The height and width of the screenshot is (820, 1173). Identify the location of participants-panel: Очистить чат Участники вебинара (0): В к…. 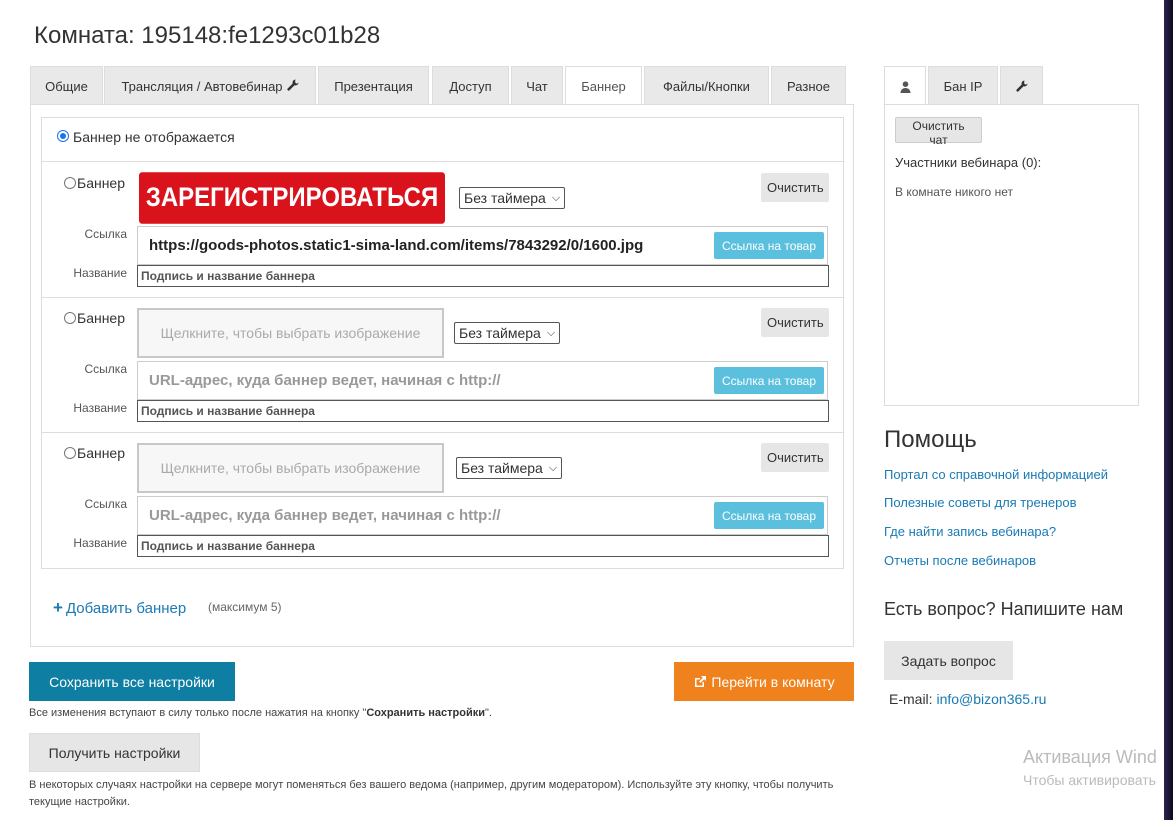
(1011, 255).